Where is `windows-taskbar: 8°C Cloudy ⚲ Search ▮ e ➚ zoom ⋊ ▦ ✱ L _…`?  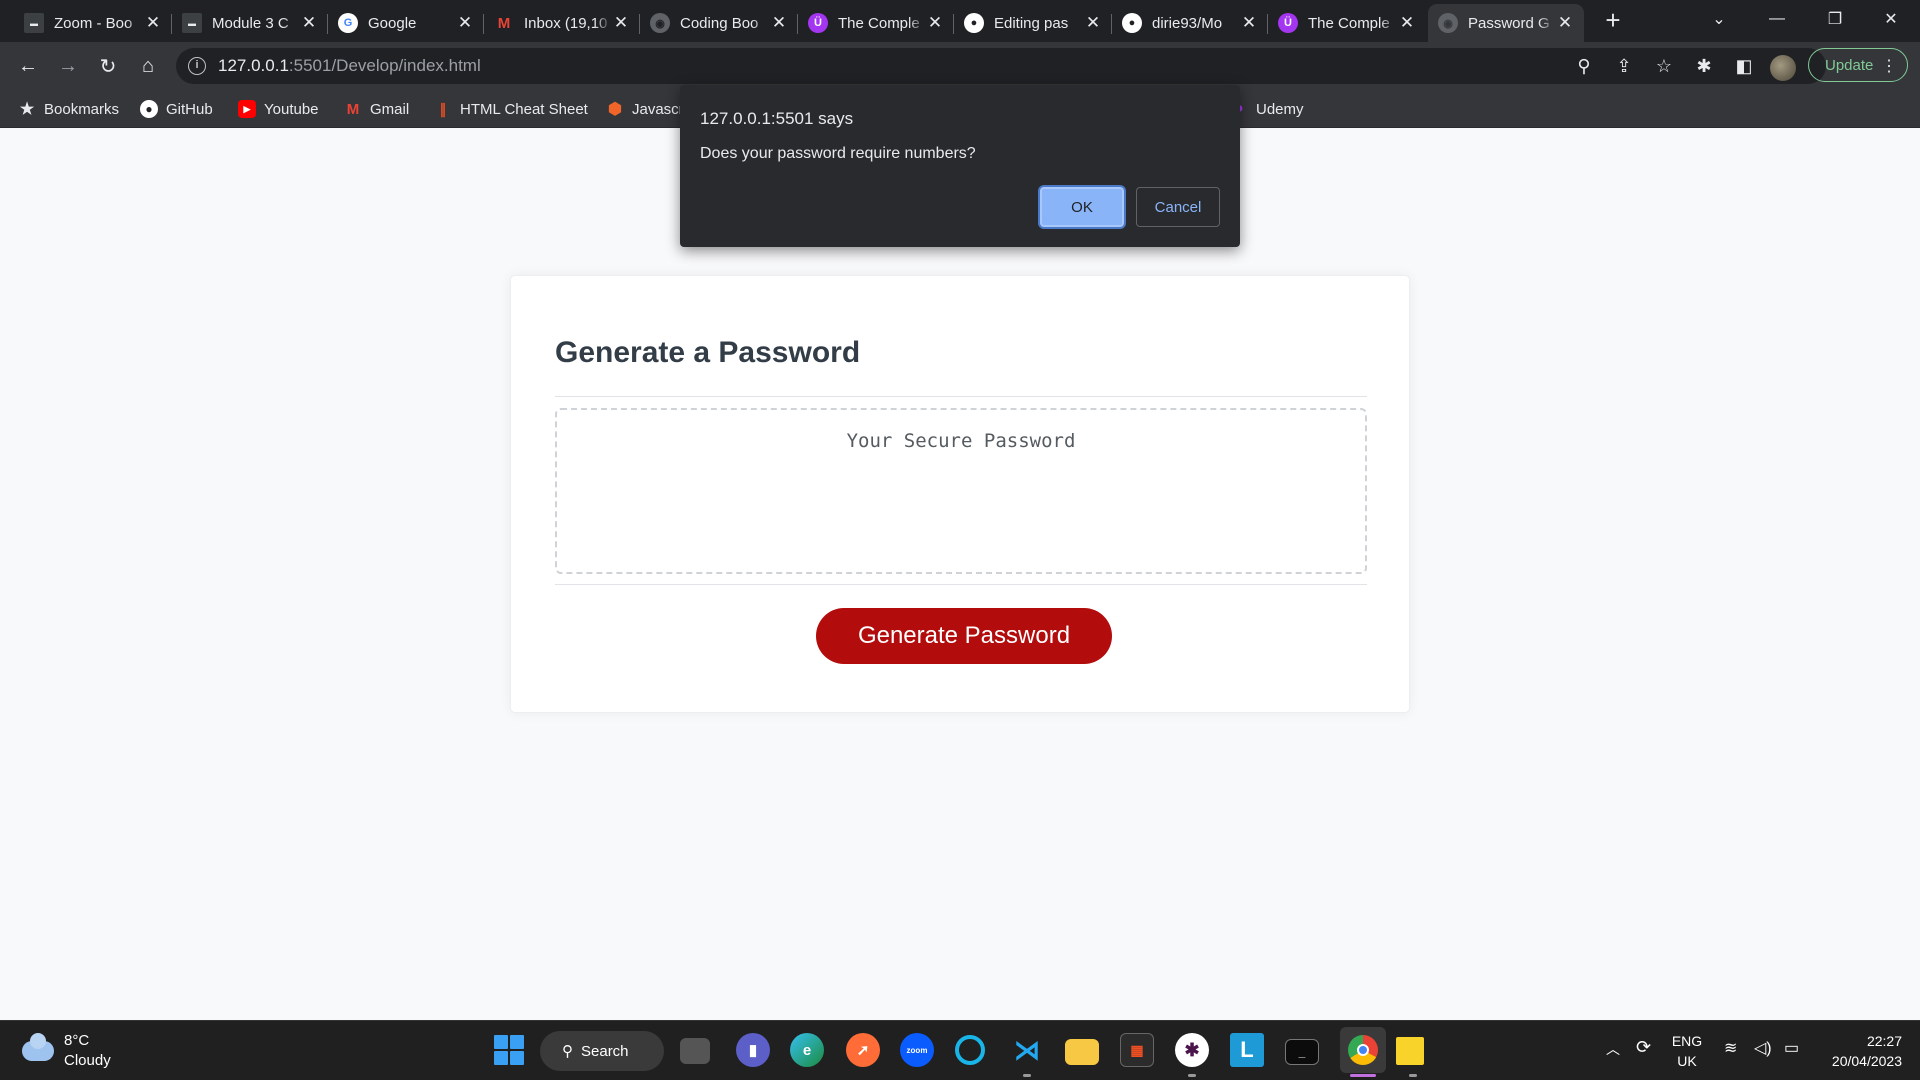 windows-taskbar: 8°C Cloudy ⚲ Search ▮ e ➚ zoom ⋊ ▦ ✱ L _… is located at coordinates (960, 1050).